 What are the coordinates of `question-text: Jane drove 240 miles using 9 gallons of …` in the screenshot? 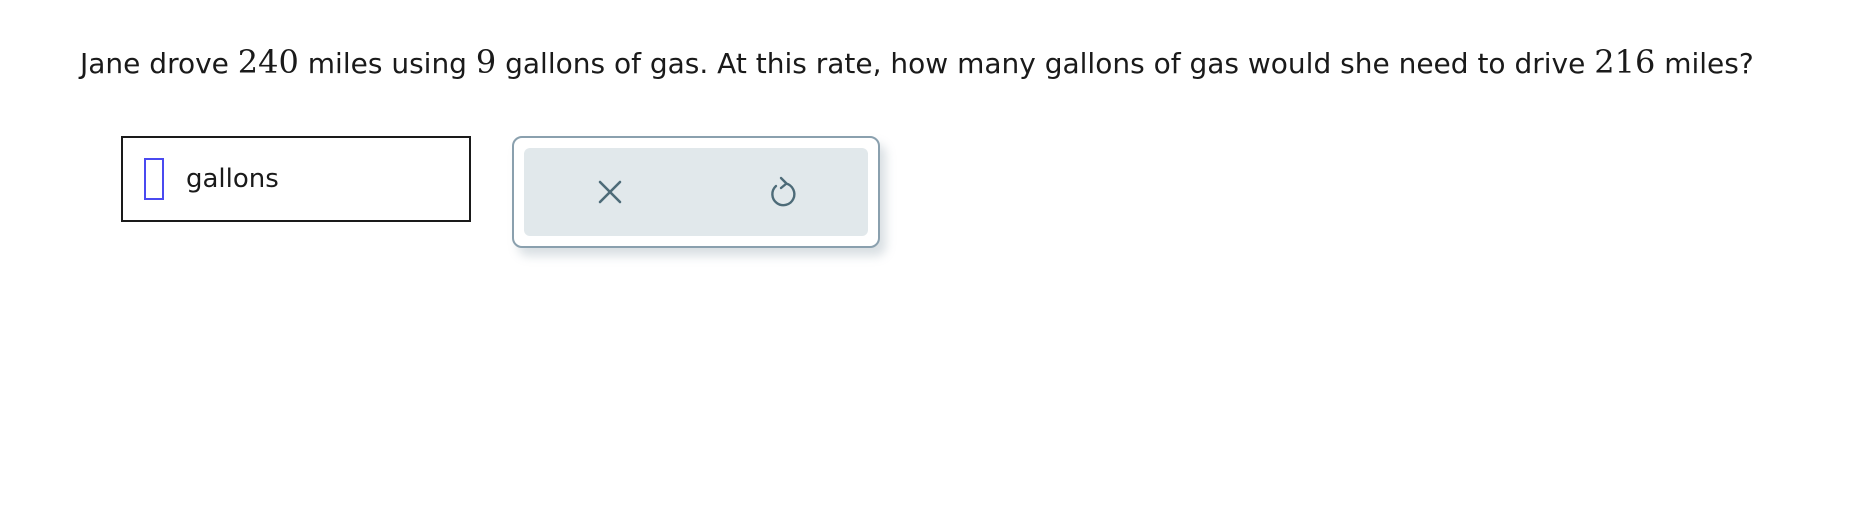 It's located at (917, 63).